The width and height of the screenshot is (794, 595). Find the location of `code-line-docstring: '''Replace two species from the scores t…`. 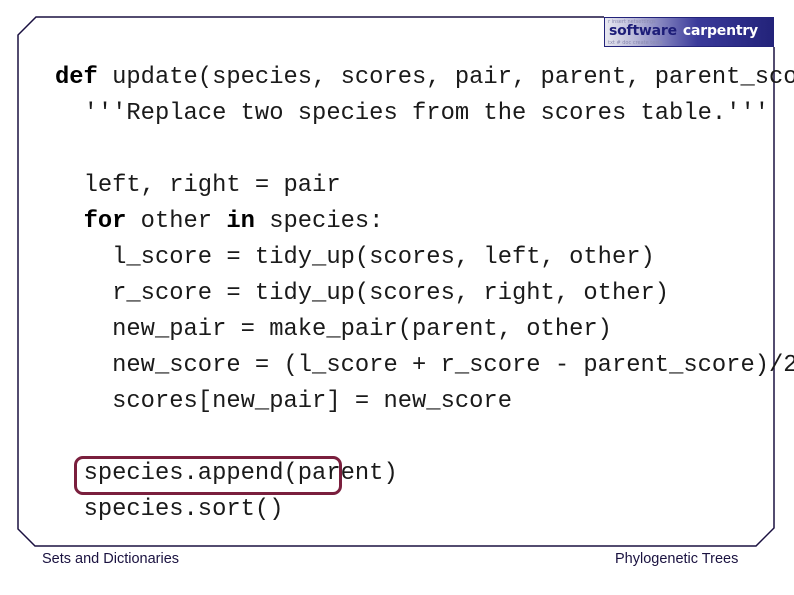

code-line-docstring: '''Replace two species from the scores t… is located at coordinates (426, 113).